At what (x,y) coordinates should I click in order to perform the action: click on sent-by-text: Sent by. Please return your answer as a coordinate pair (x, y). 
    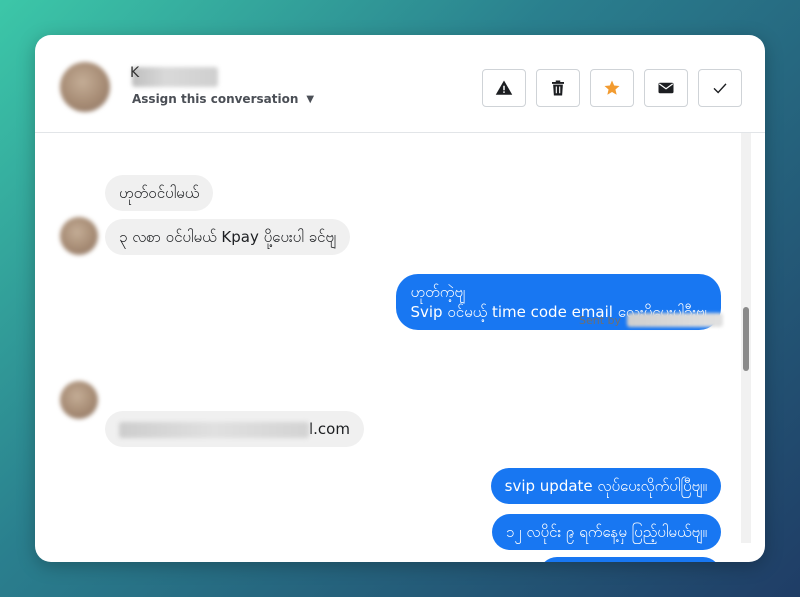
    Looking at the image, I should click on (599, 320).